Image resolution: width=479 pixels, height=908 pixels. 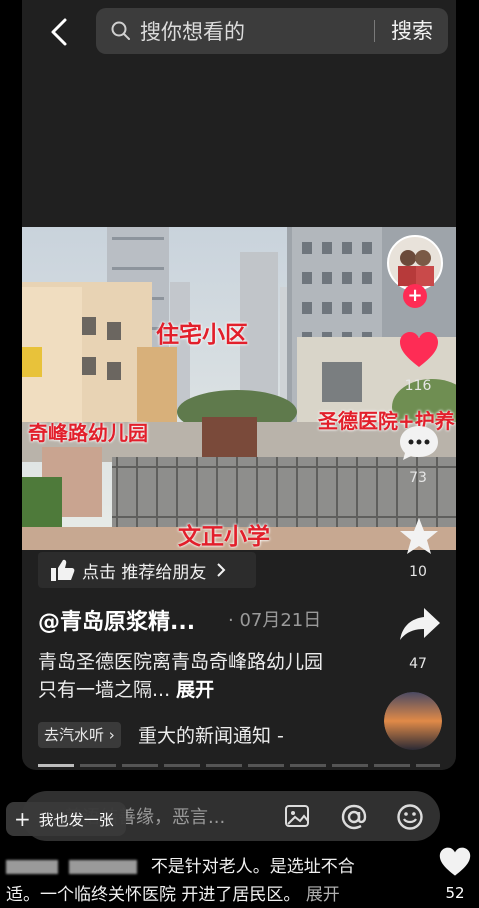 What do you see at coordinates (120, 30) in the screenshot?
I see `search-icon` at bounding box center [120, 30].